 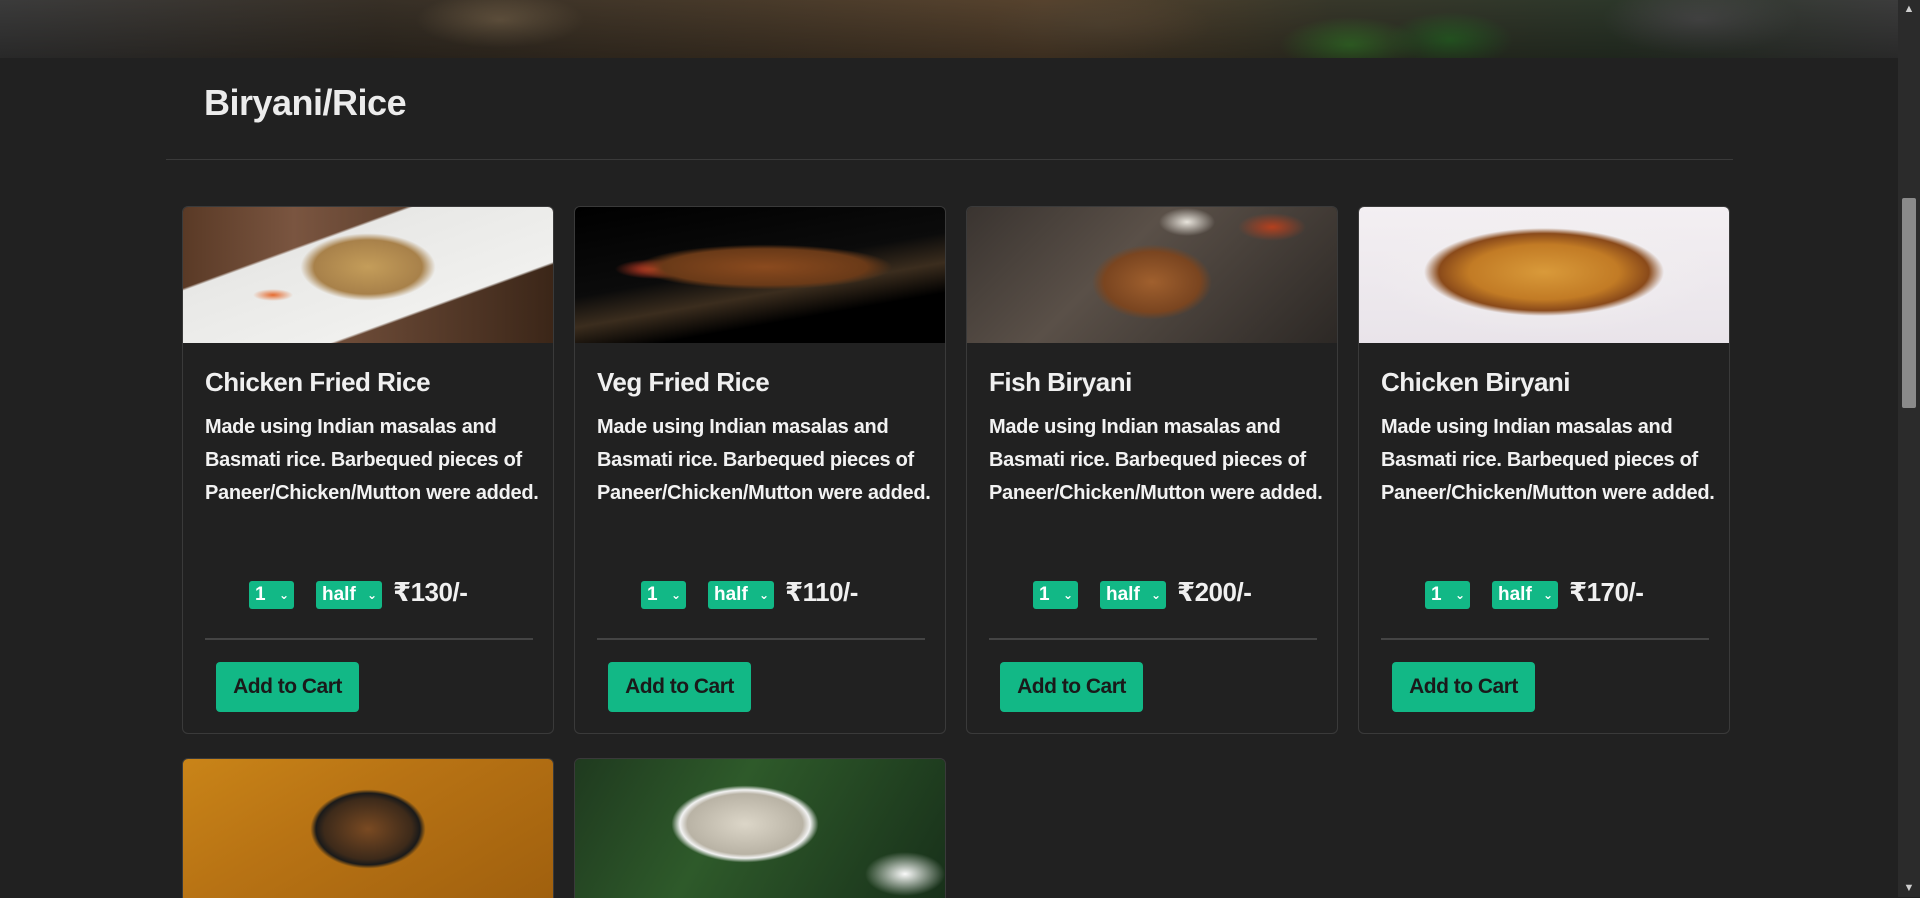 I want to click on scroll-down-arrow-icon: ▼, so click(x=1909, y=888).